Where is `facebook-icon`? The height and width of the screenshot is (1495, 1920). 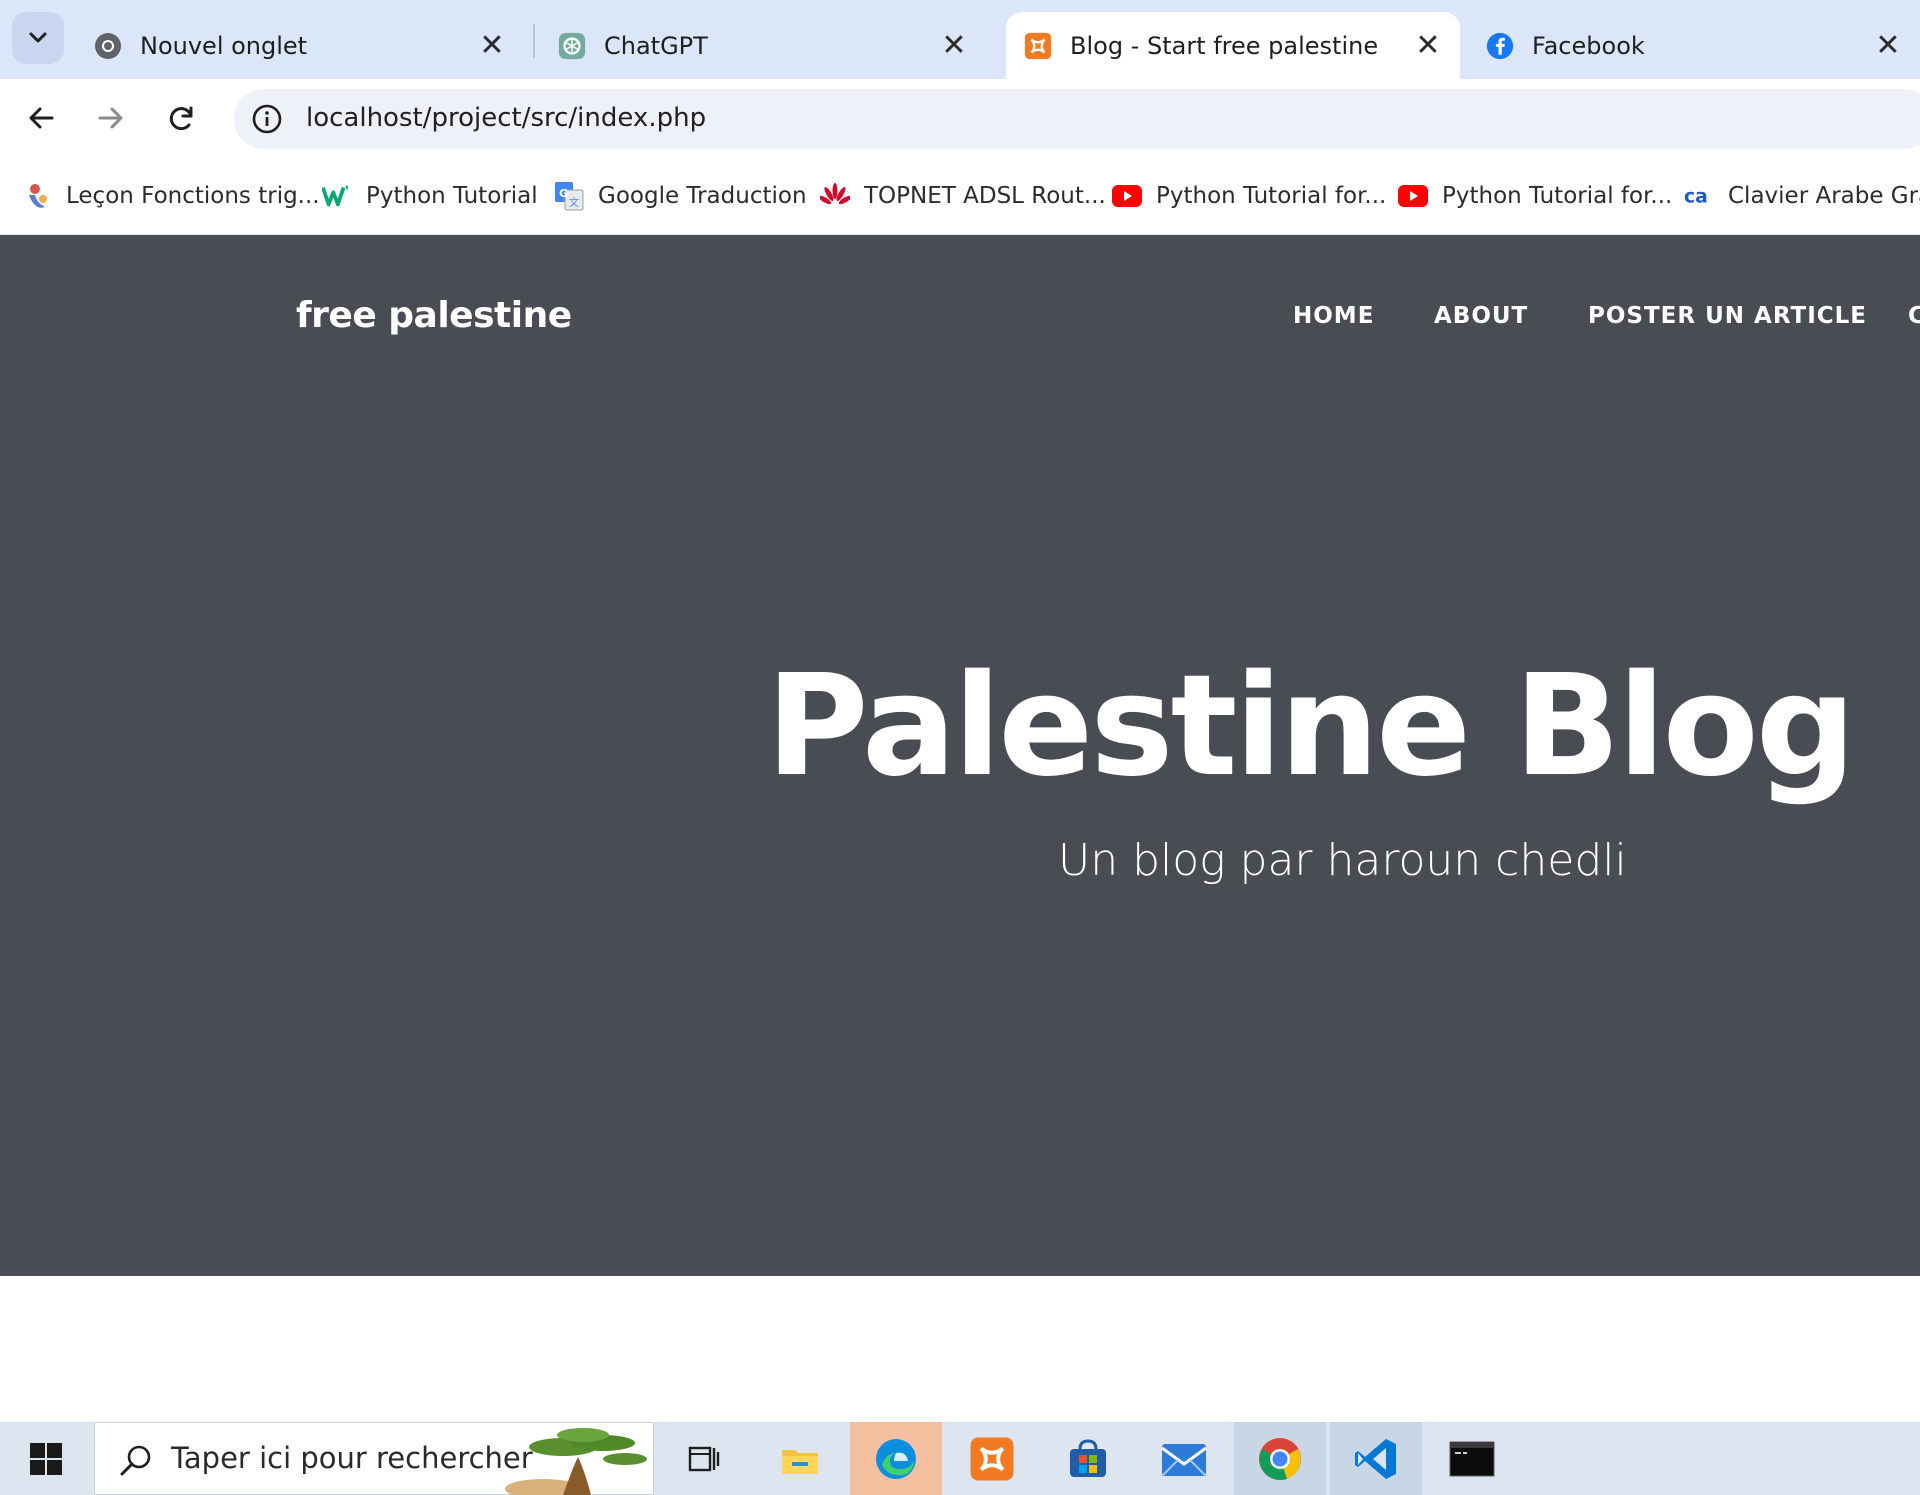 facebook-icon is located at coordinates (1500, 46).